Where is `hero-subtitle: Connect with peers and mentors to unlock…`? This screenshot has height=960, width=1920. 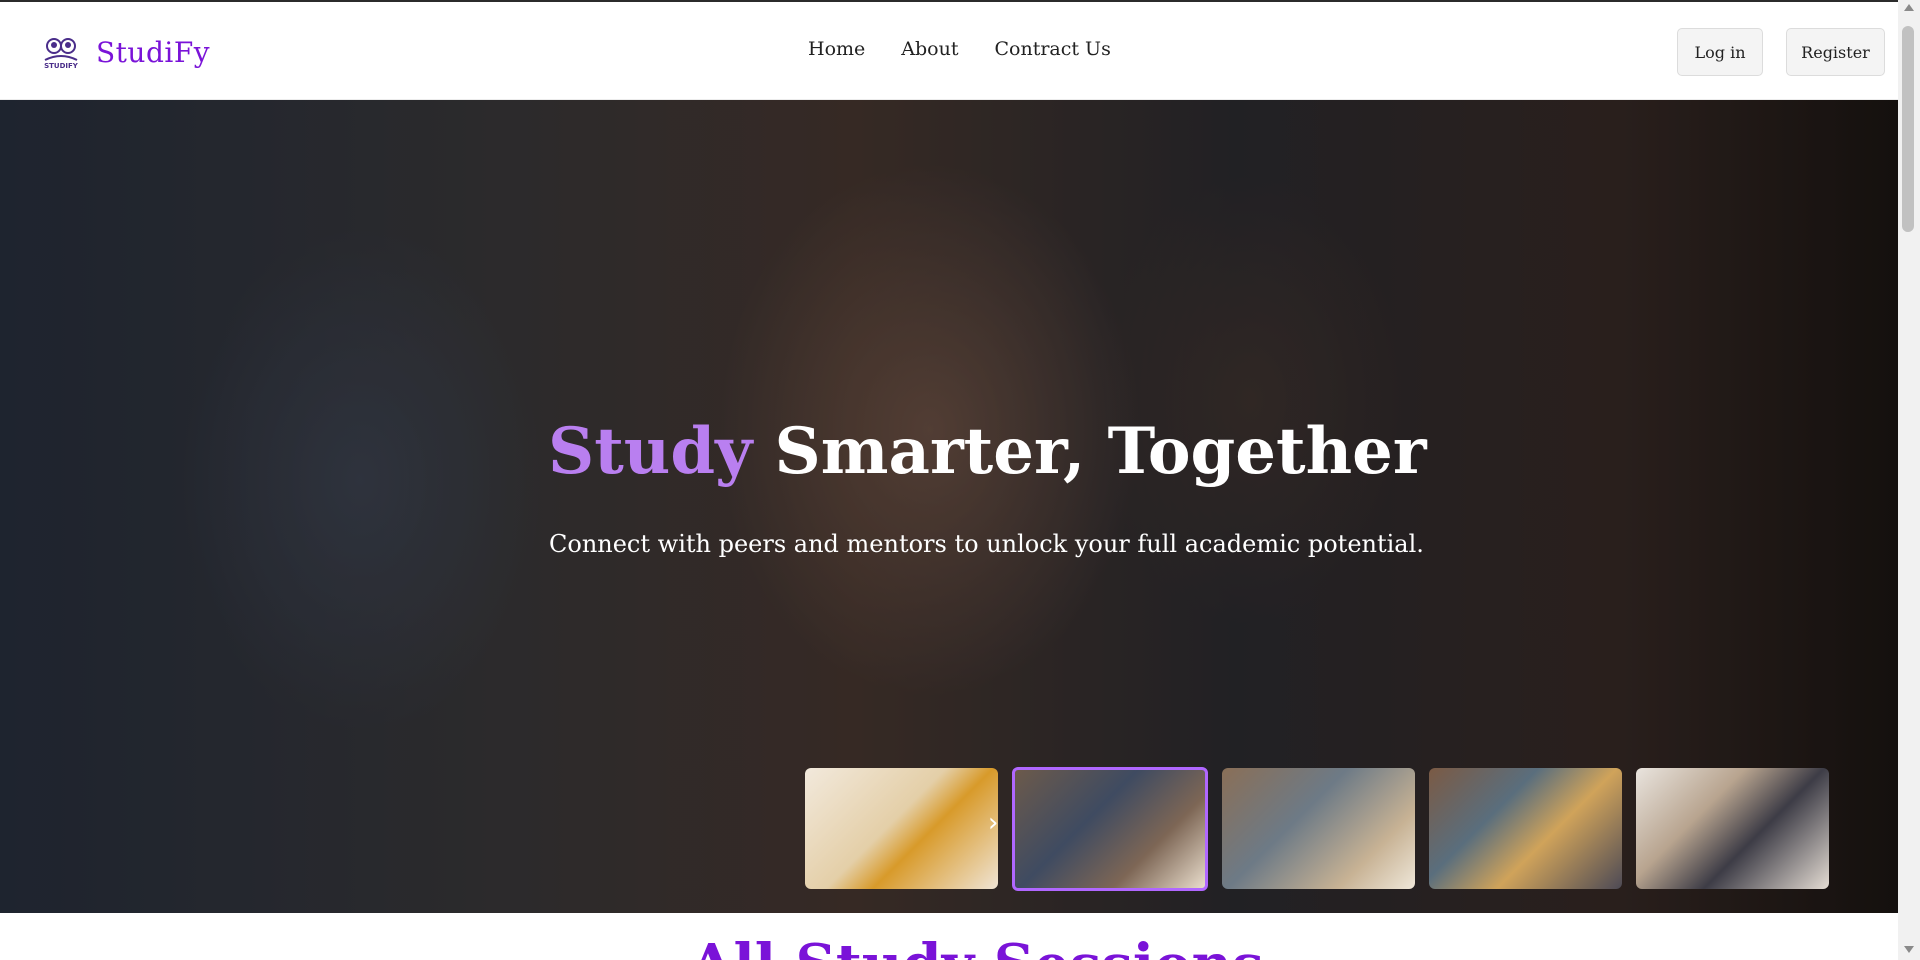
hero-subtitle: Connect with peers and mentors to unlock… is located at coordinates (986, 544).